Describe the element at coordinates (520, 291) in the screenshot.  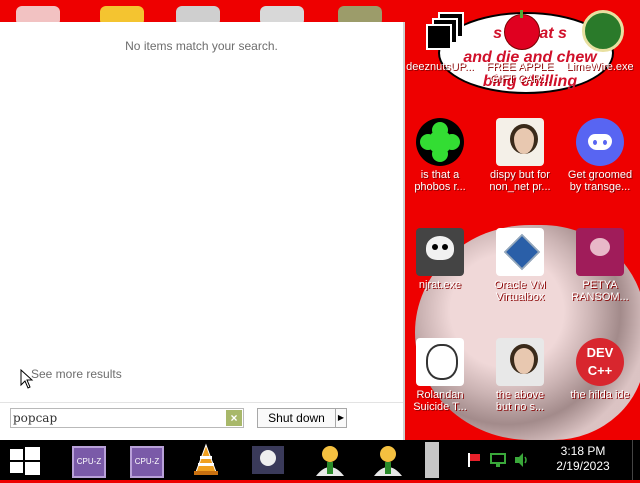
I see `icon-label: Oracle VM Virtualbox` at that location.